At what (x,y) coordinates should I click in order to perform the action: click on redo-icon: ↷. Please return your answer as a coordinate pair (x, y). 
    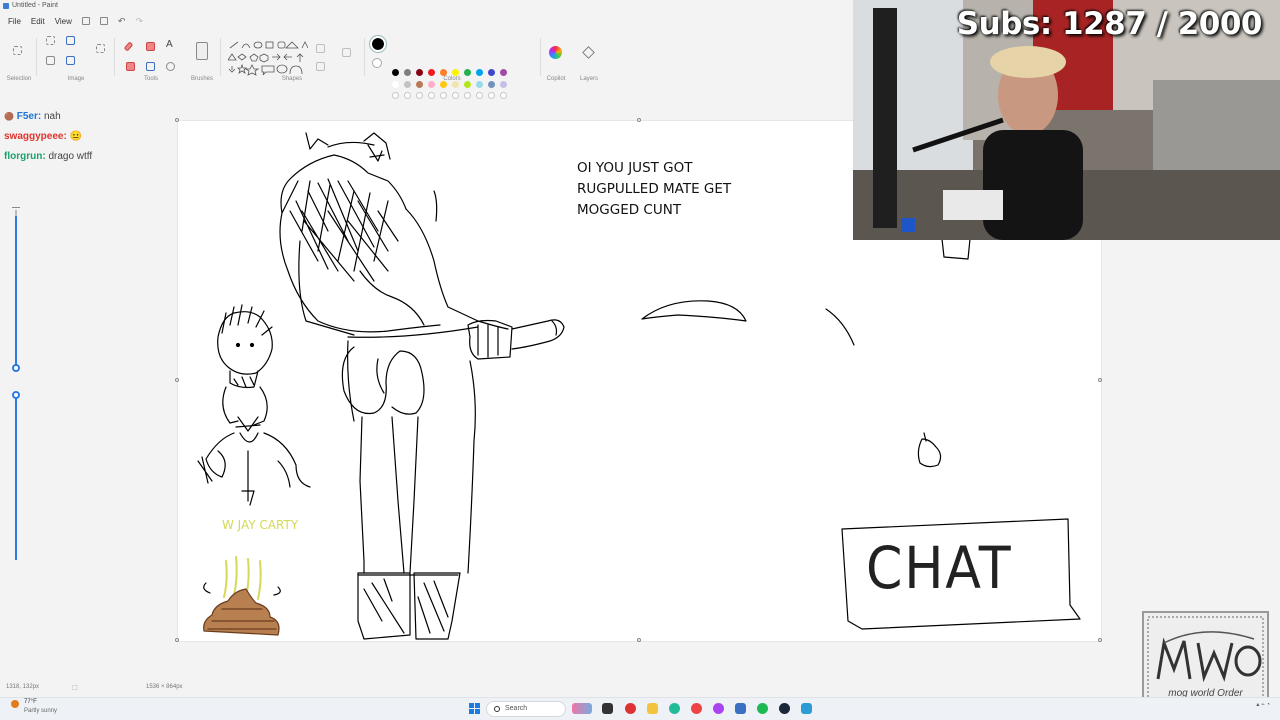
    Looking at the image, I should click on (139, 21).